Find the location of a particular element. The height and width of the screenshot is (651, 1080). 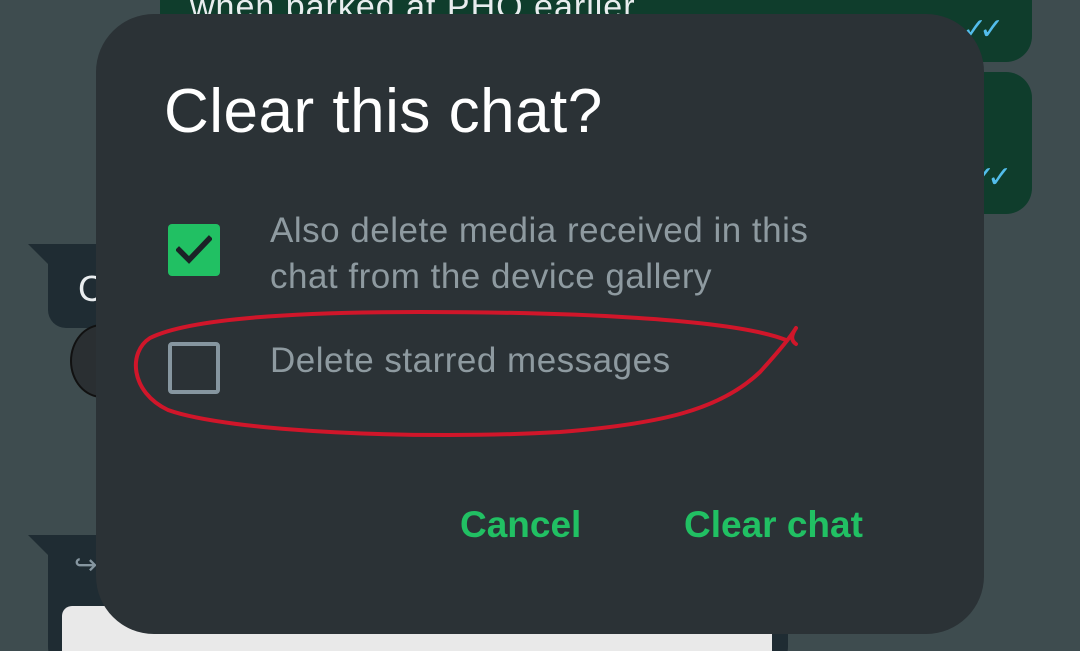

delete-starred-label: Delete starred messages is located at coordinates (470, 360).